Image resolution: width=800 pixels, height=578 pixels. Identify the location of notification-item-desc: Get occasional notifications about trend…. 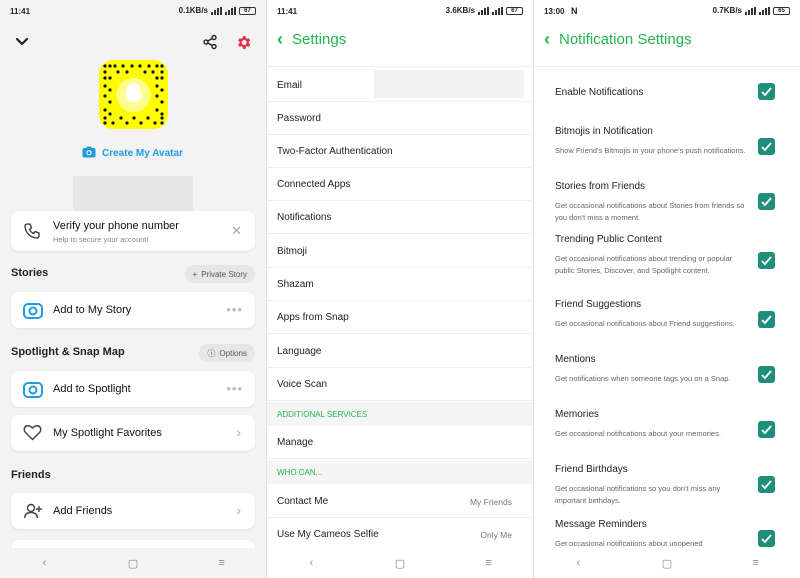
(644, 264).